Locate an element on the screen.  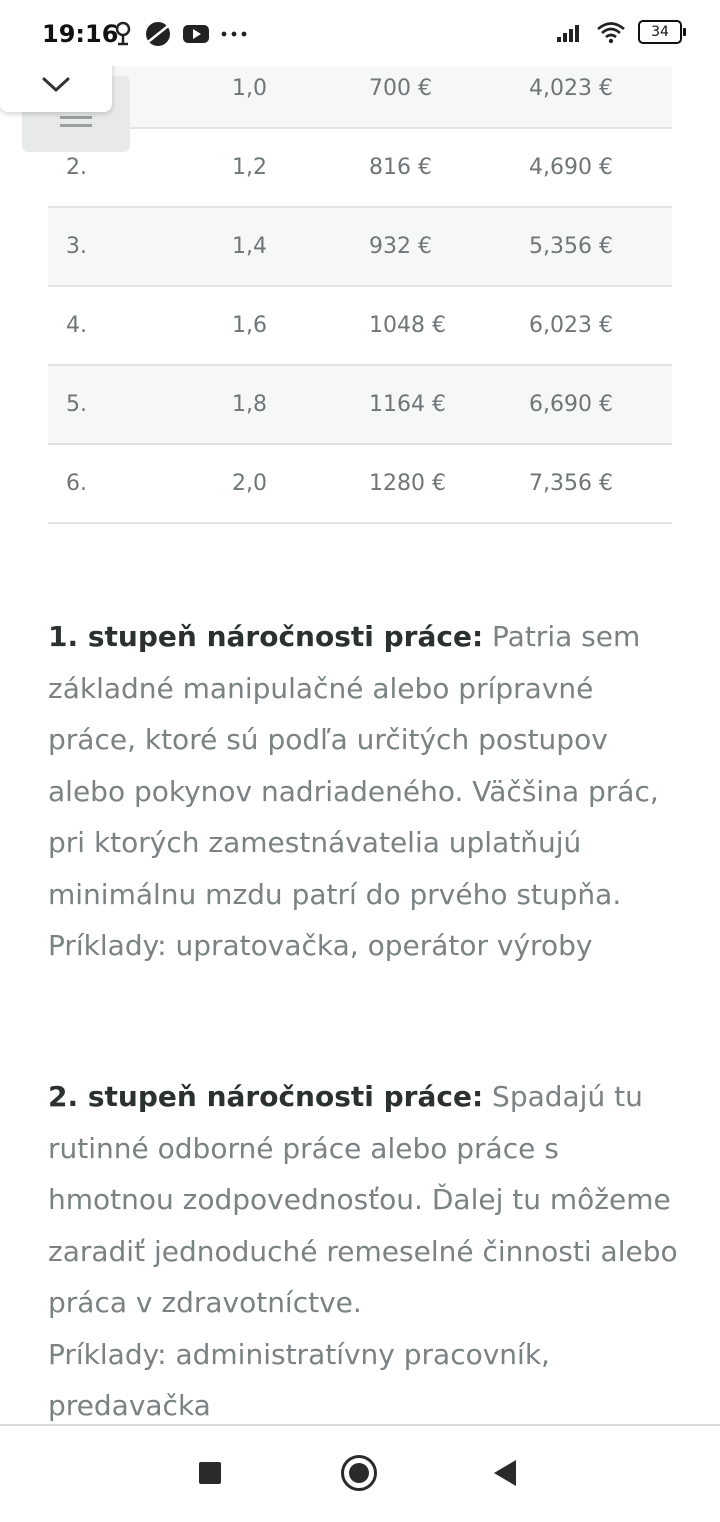
table-cell: 1048 € is located at coordinates (407, 325).